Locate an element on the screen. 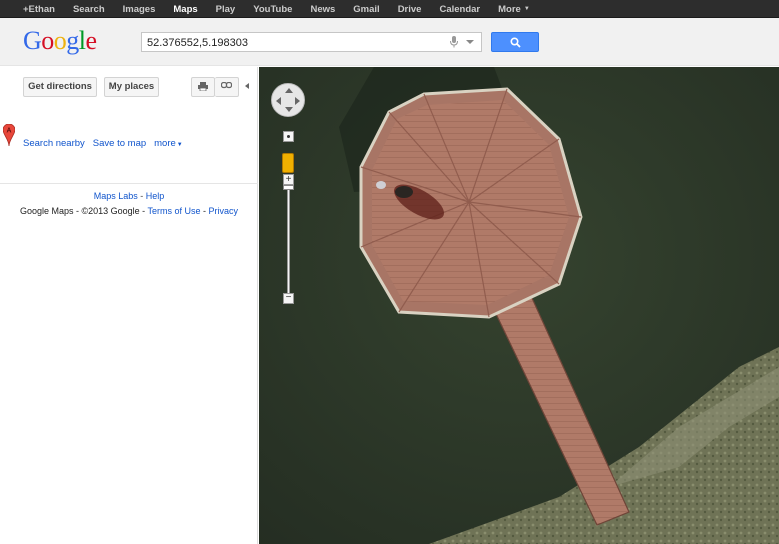 The width and height of the screenshot is (779, 544). get-directions-button: Get directions is located at coordinates (60, 87).